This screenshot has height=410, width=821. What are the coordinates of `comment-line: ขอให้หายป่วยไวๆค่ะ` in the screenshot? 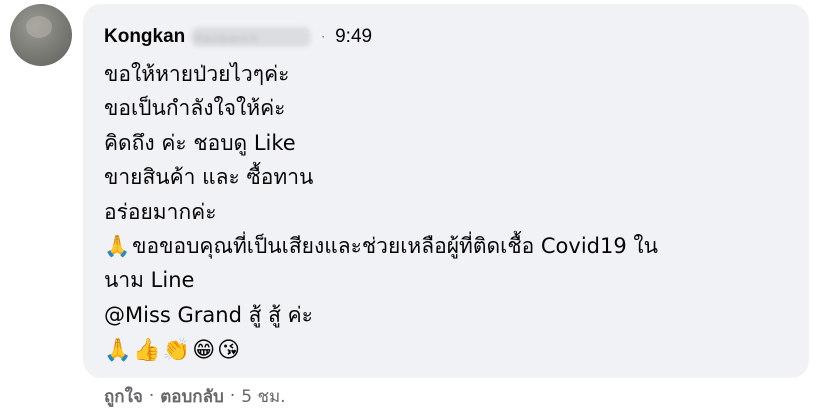 It's located at (197, 74).